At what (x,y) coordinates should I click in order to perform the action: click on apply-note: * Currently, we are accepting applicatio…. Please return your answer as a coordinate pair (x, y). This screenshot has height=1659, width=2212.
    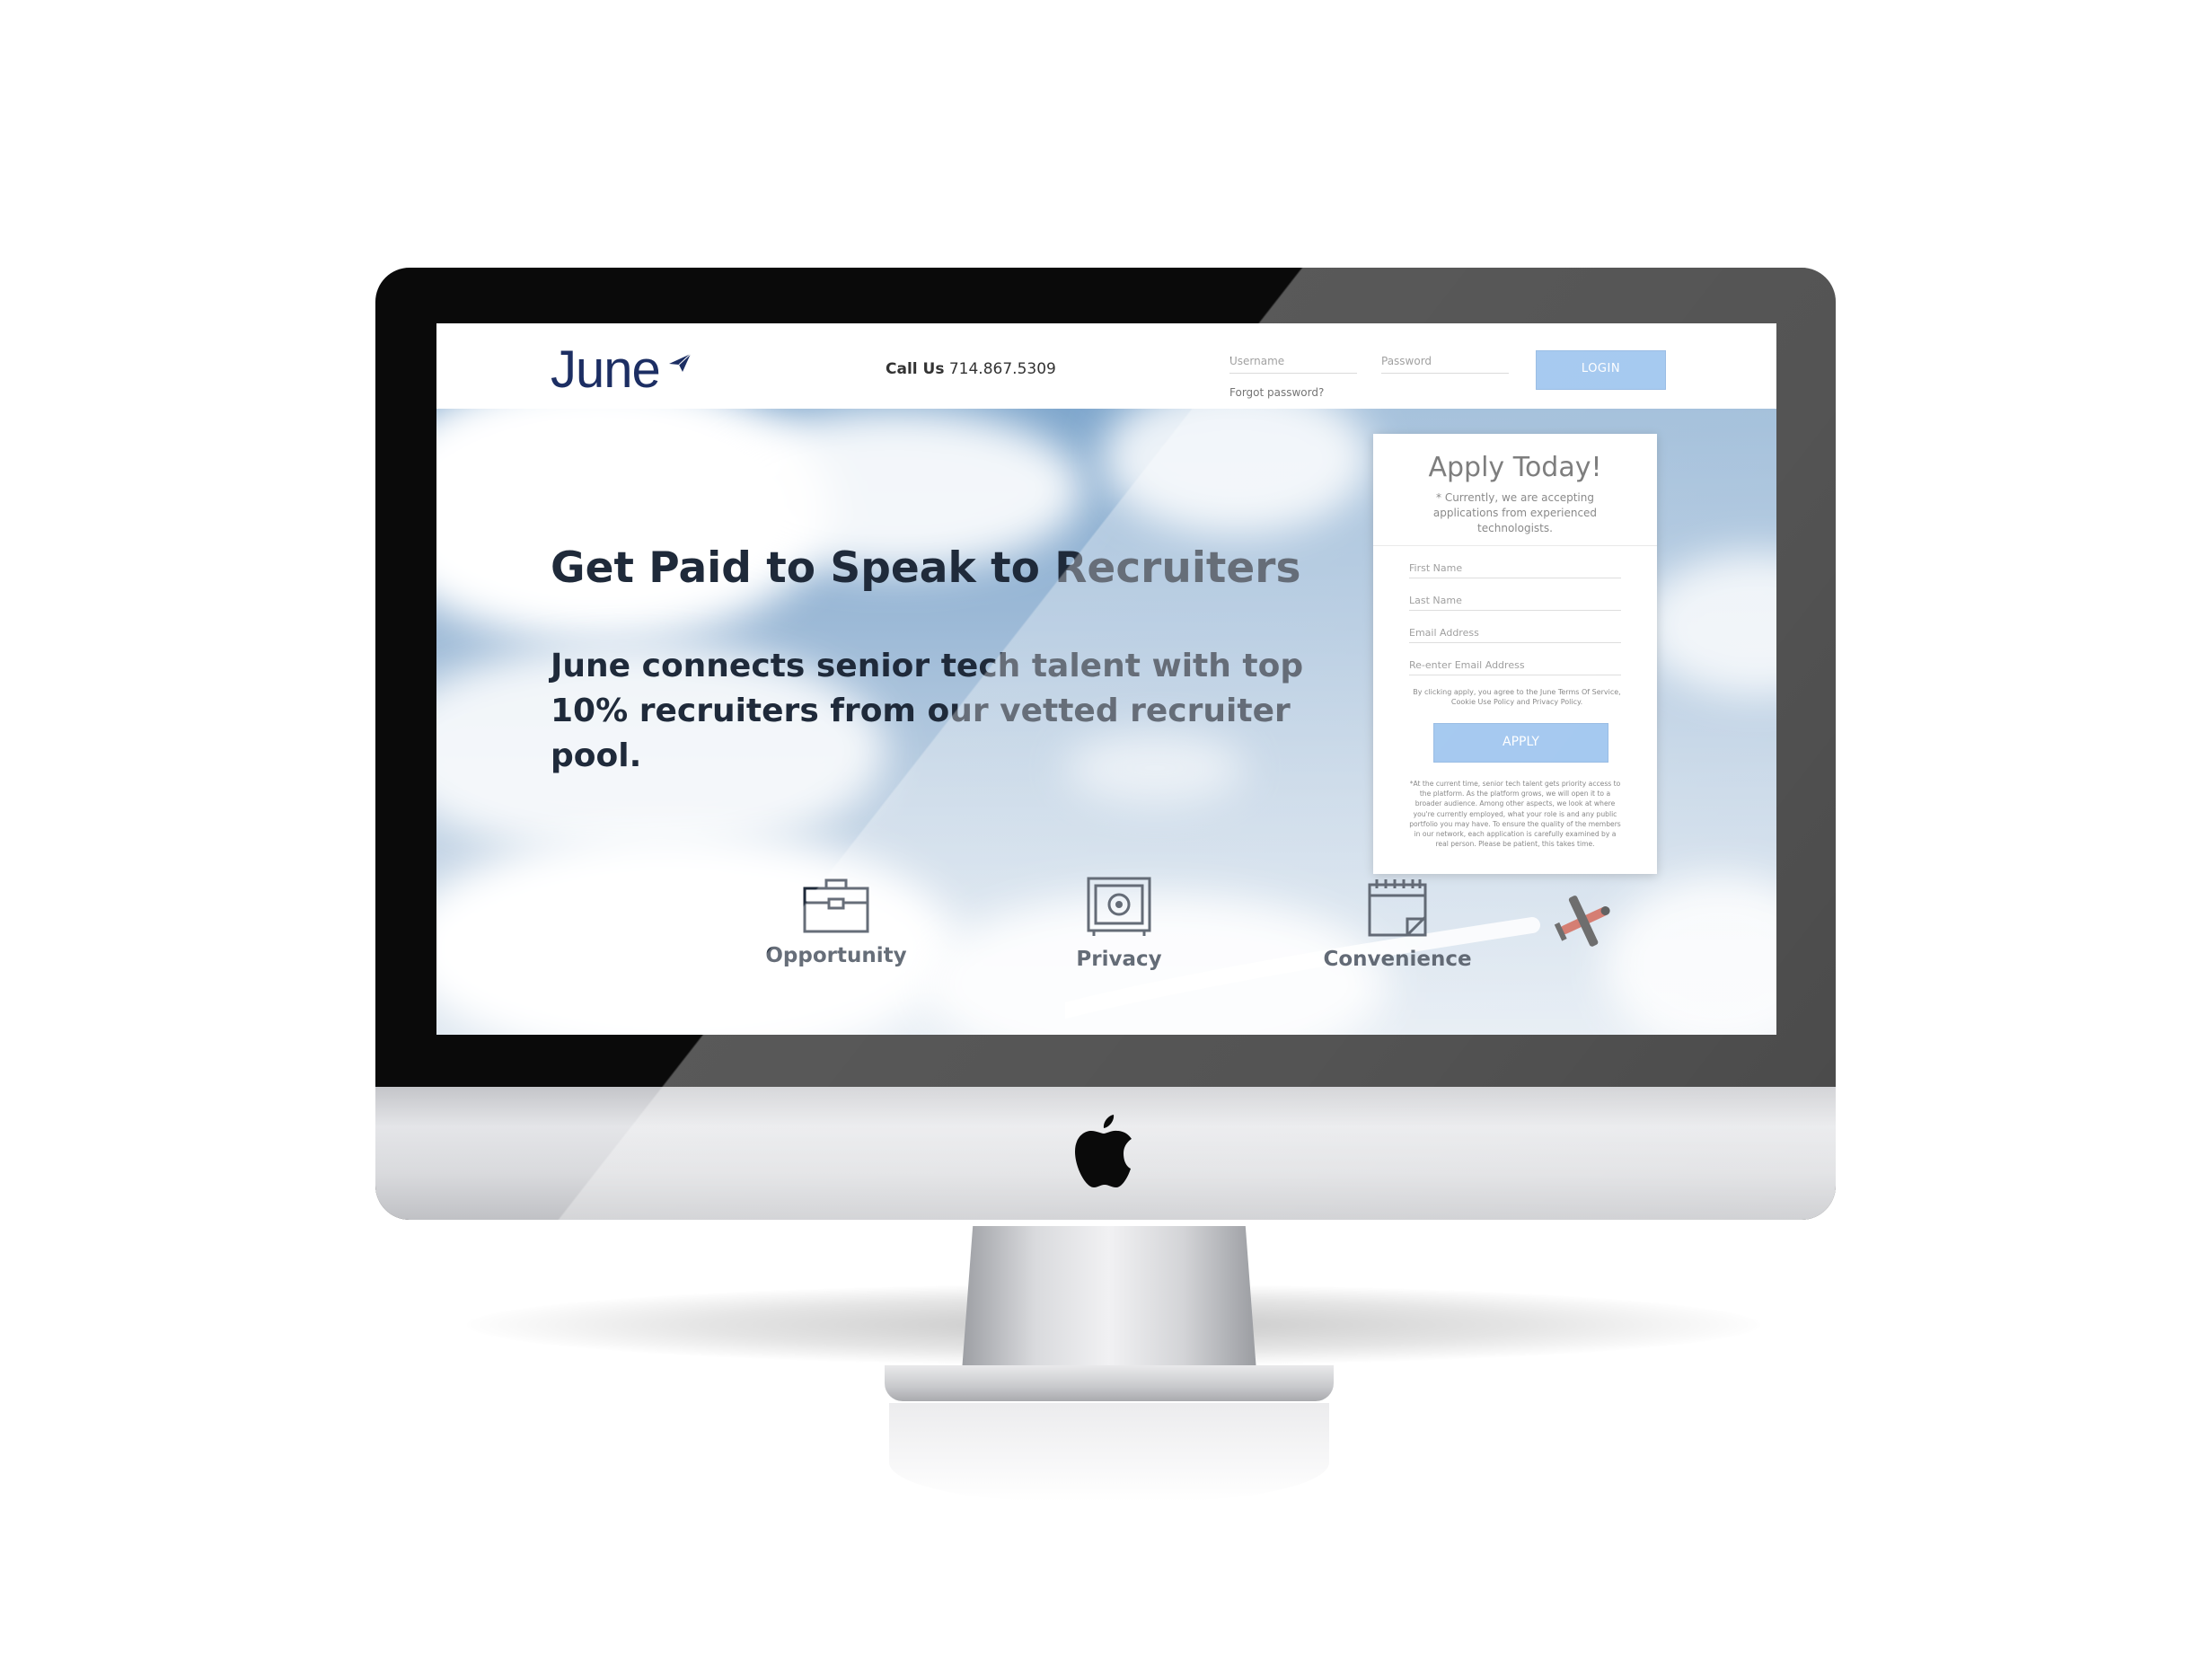
    Looking at the image, I should click on (1515, 512).